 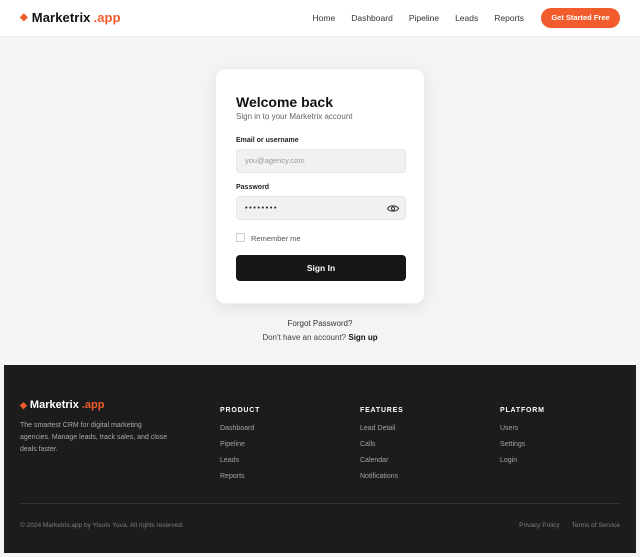 I want to click on forgot-password-link: Forgot Password?, so click(x=320, y=323).